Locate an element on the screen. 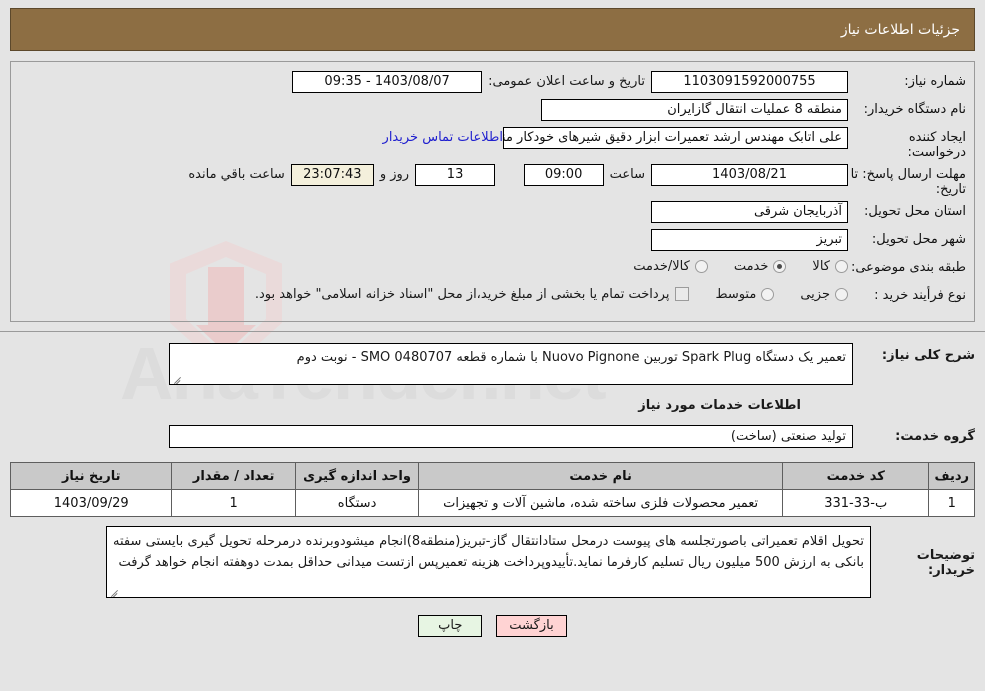 The image size is (985, 691). category-radio-goods: کالا is located at coordinates (830, 266).